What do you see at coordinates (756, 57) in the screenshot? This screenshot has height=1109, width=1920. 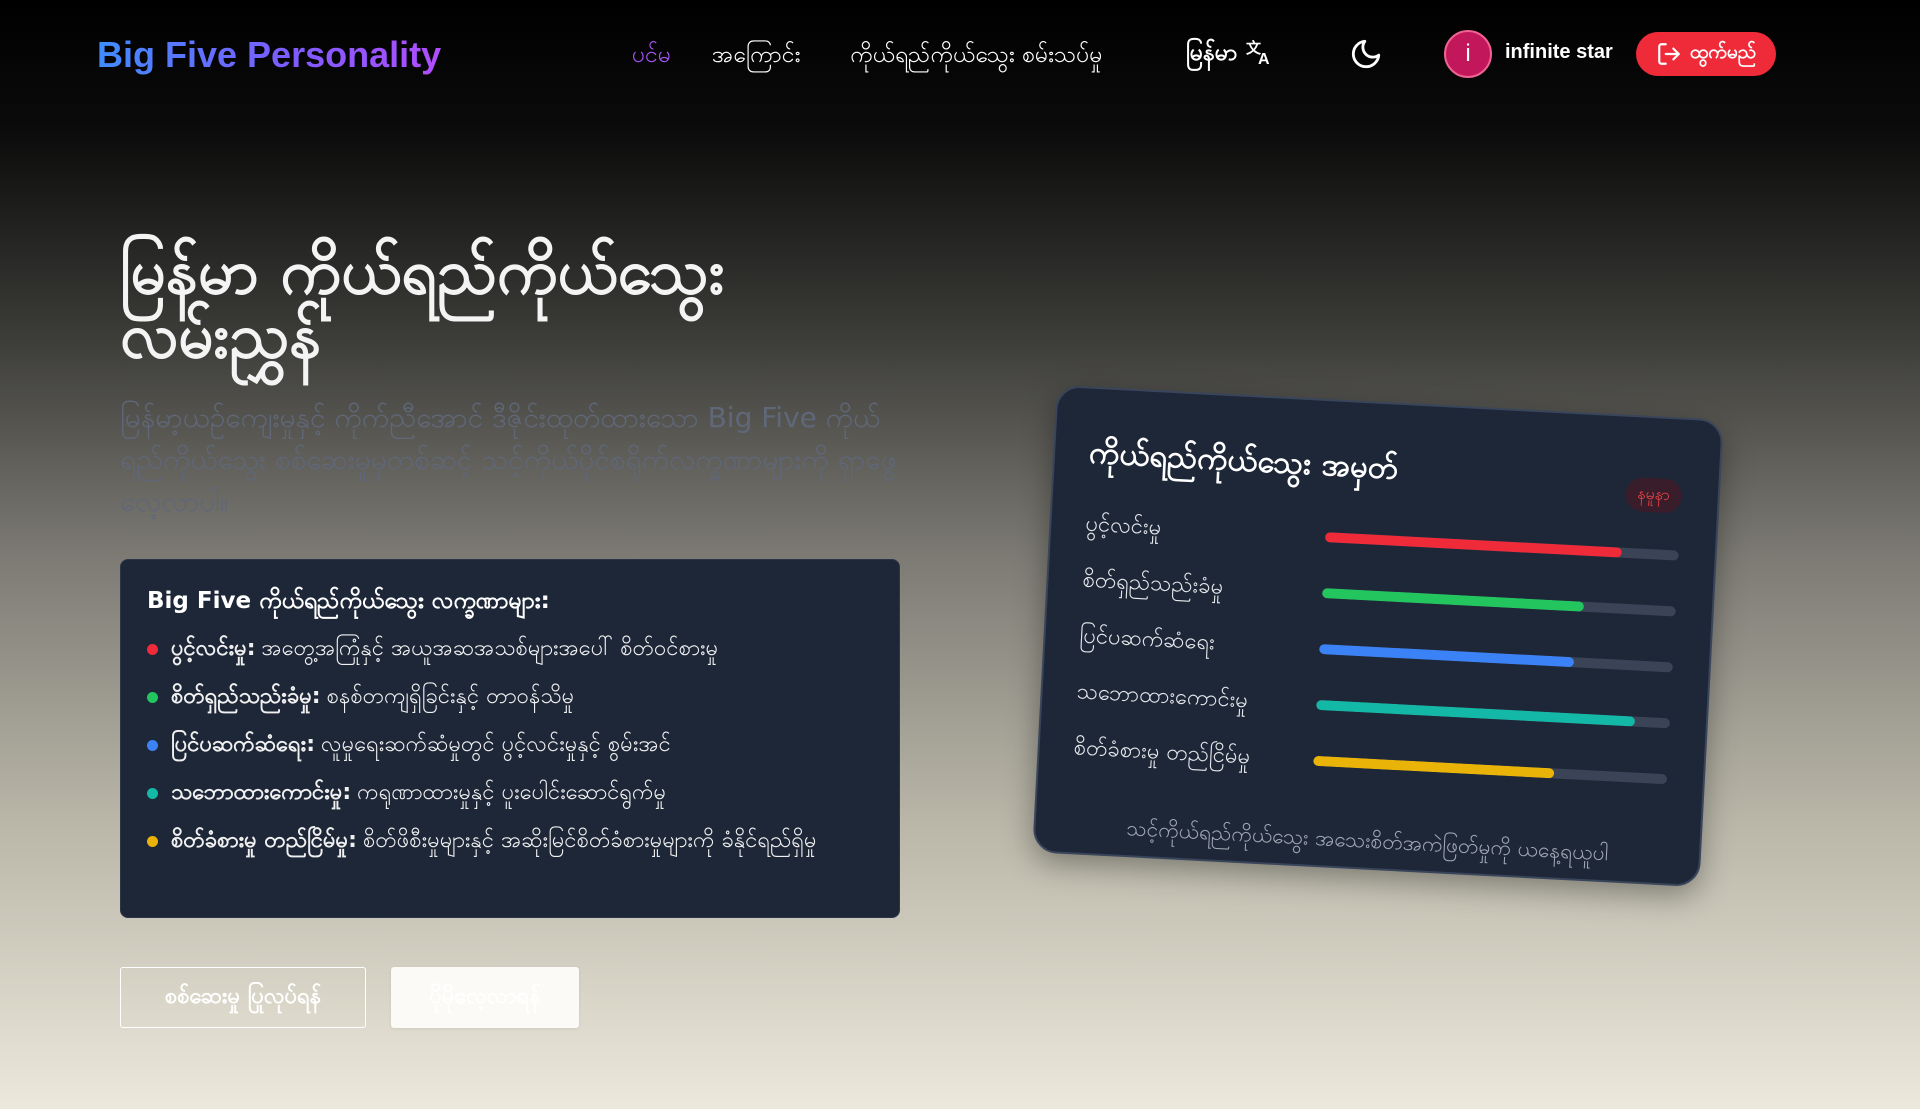 I see `nav-link-about: အကြောင်း` at bounding box center [756, 57].